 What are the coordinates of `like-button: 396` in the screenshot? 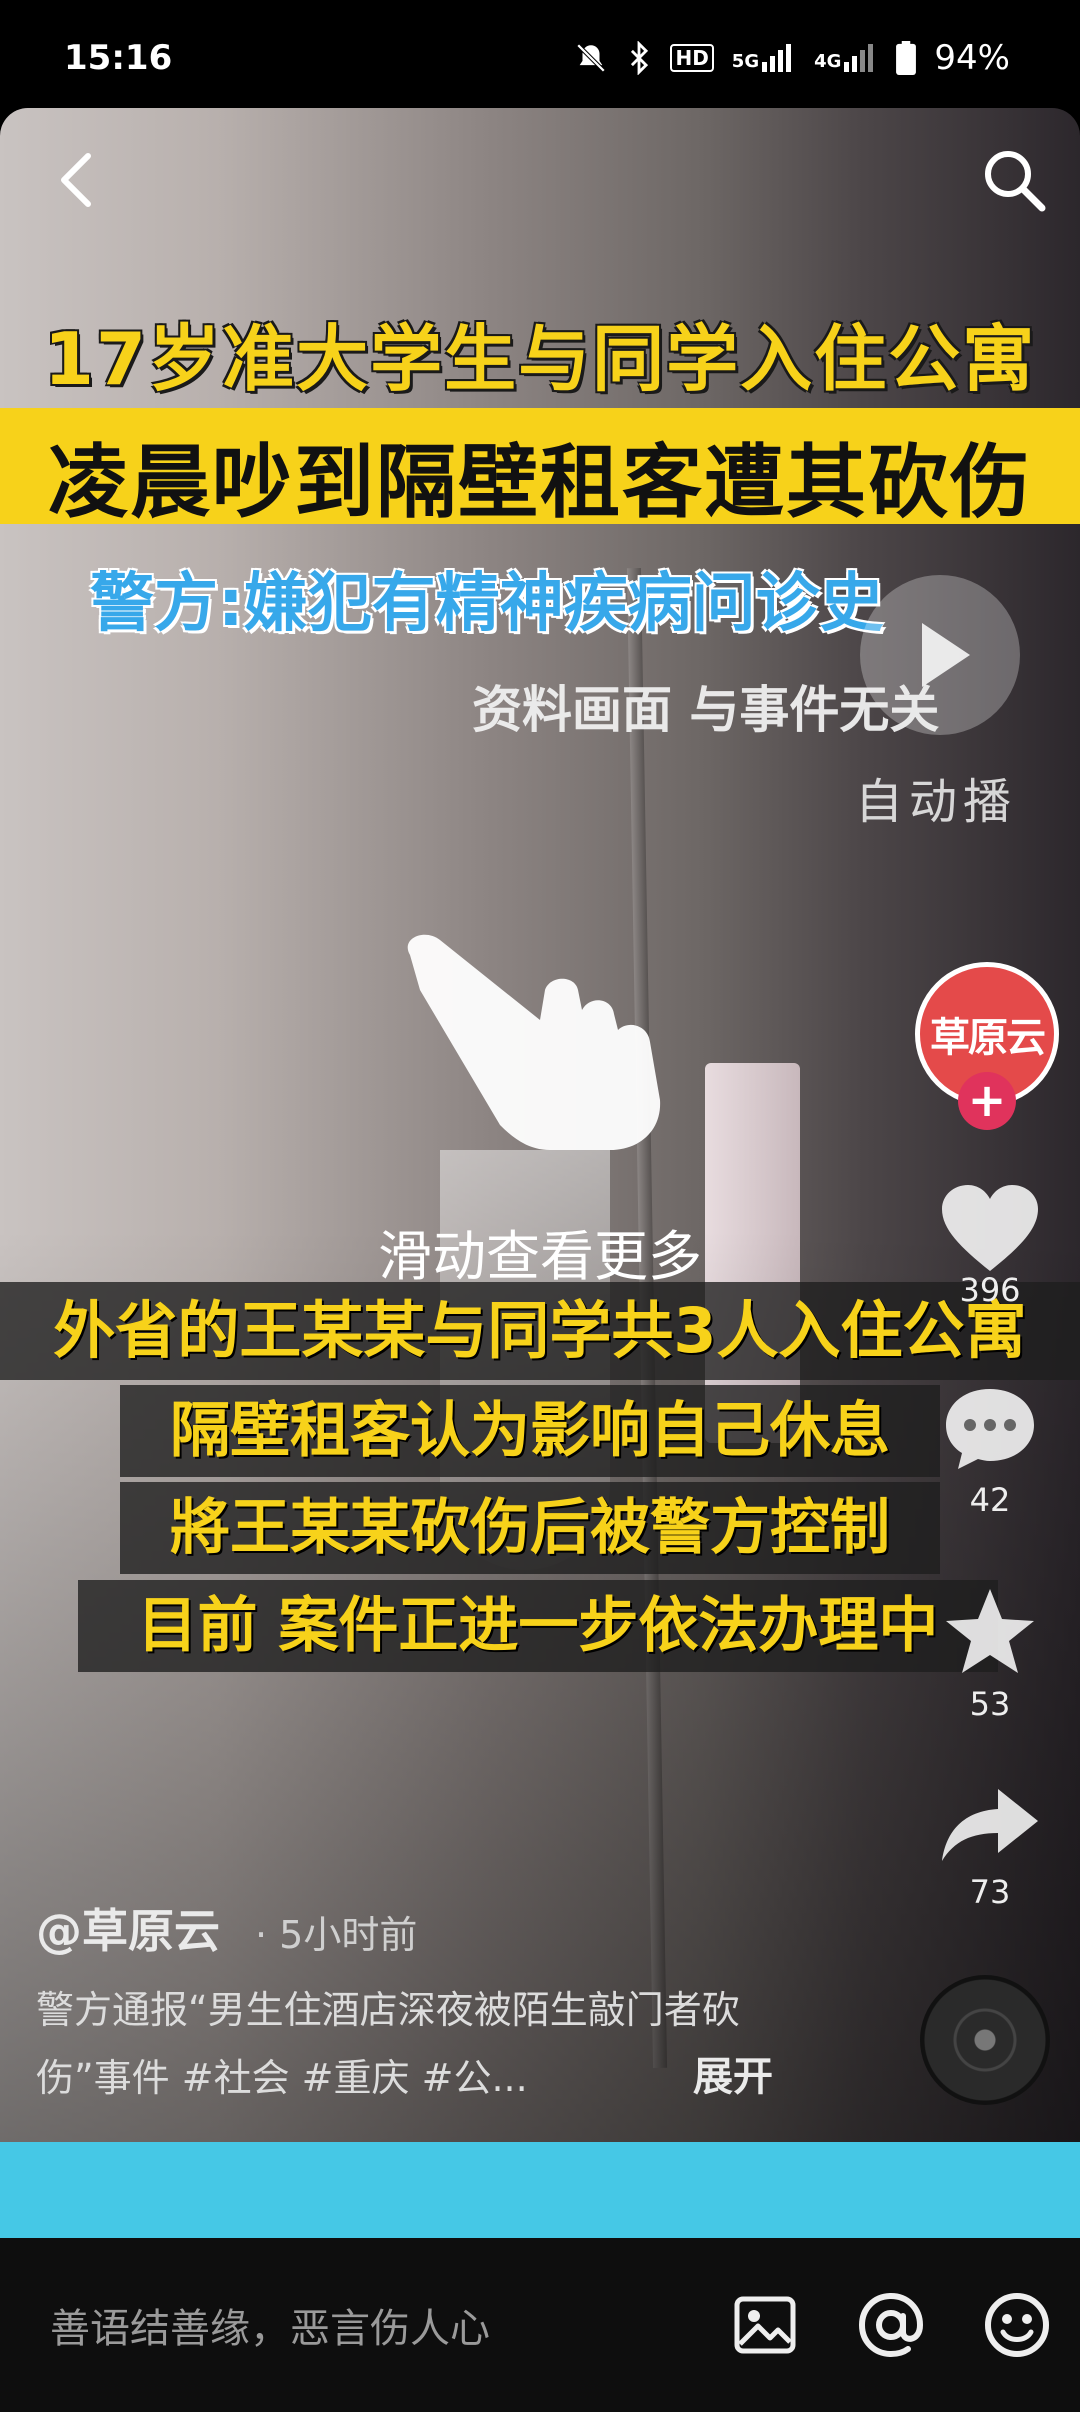 It's located at (990, 1247).